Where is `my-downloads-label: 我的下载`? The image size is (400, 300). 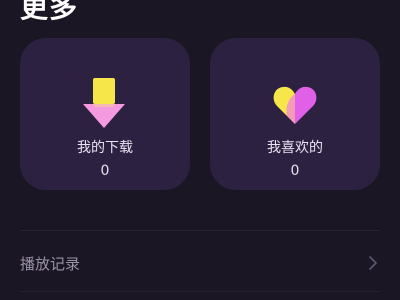
my-downloads-label: 我的下载 is located at coordinates (105, 148).